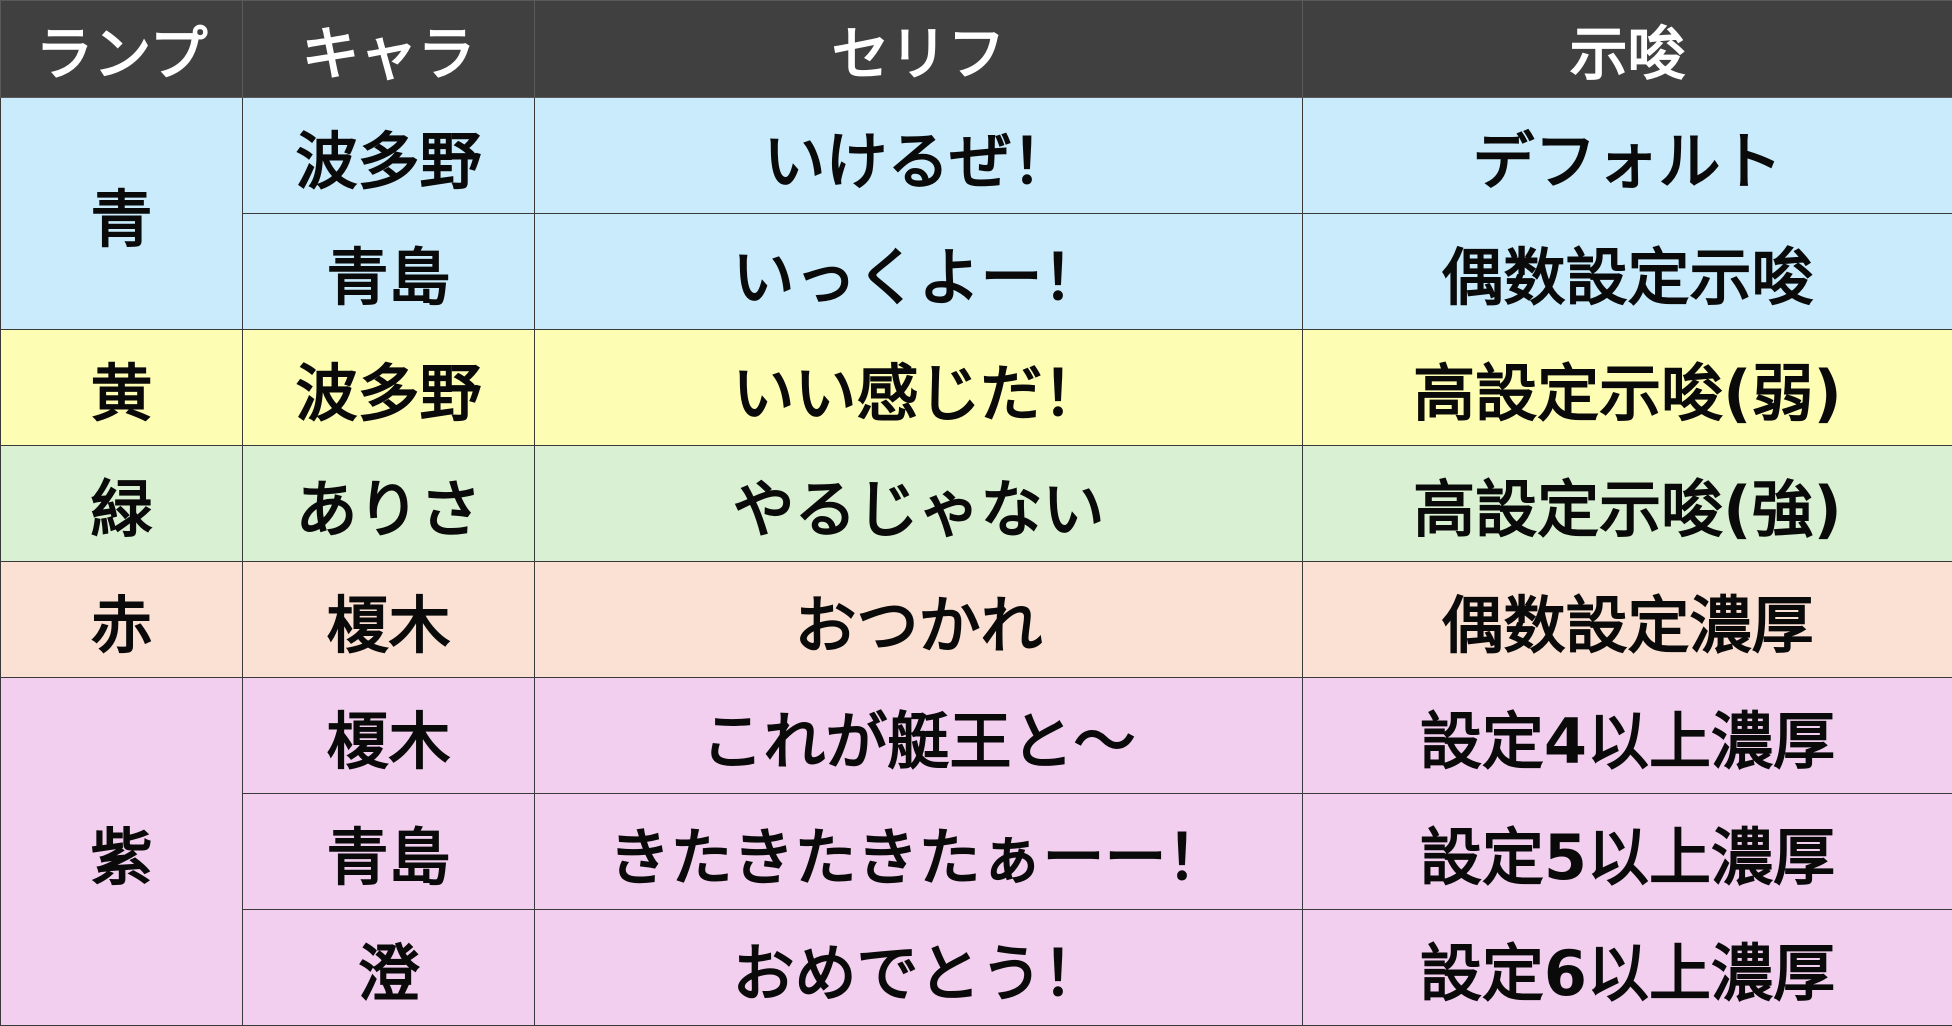 This screenshot has height=1026, width=1952. What do you see at coordinates (1627, 388) in the screenshot?
I see `hint-cell: 高設定示唆(弱)` at bounding box center [1627, 388].